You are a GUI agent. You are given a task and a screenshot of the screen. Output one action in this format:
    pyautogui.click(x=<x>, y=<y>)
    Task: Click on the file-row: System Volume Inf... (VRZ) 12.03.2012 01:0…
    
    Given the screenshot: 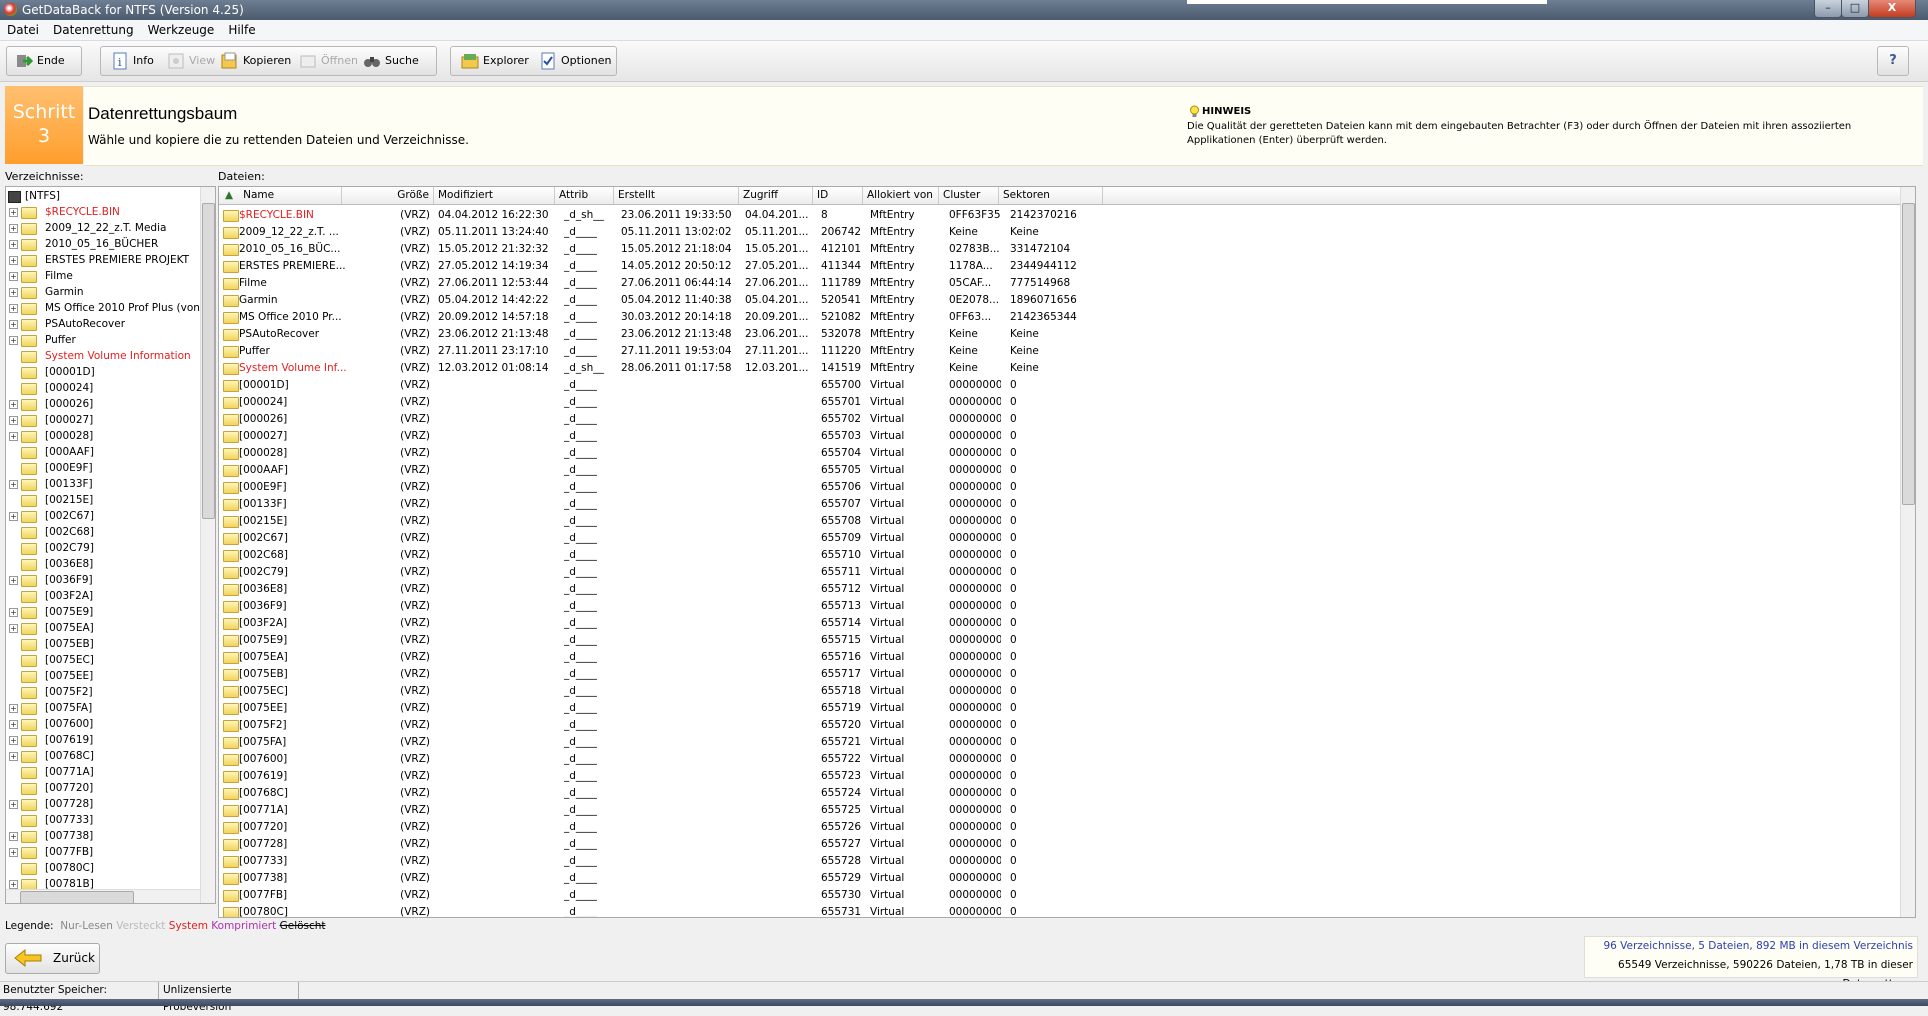 What is the action you would take?
    pyautogui.click(x=1060, y=368)
    